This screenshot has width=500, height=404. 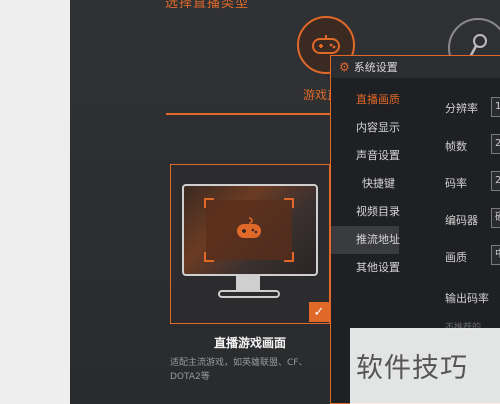 I want to click on dialog-title: 系统设置, so click(x=375, y=67).